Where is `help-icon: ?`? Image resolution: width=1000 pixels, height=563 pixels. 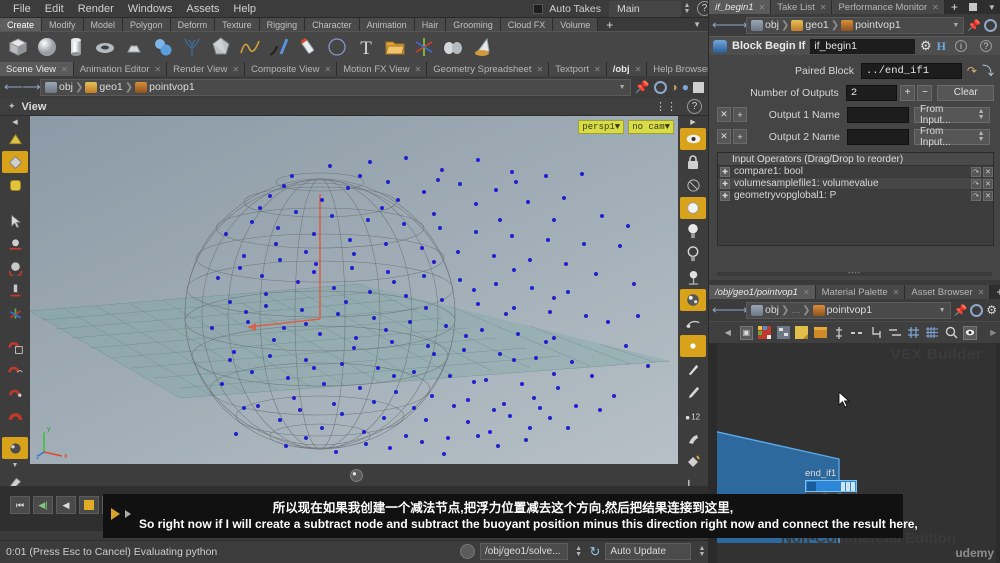 help-icon: ? is located at coordinates (986, 46).